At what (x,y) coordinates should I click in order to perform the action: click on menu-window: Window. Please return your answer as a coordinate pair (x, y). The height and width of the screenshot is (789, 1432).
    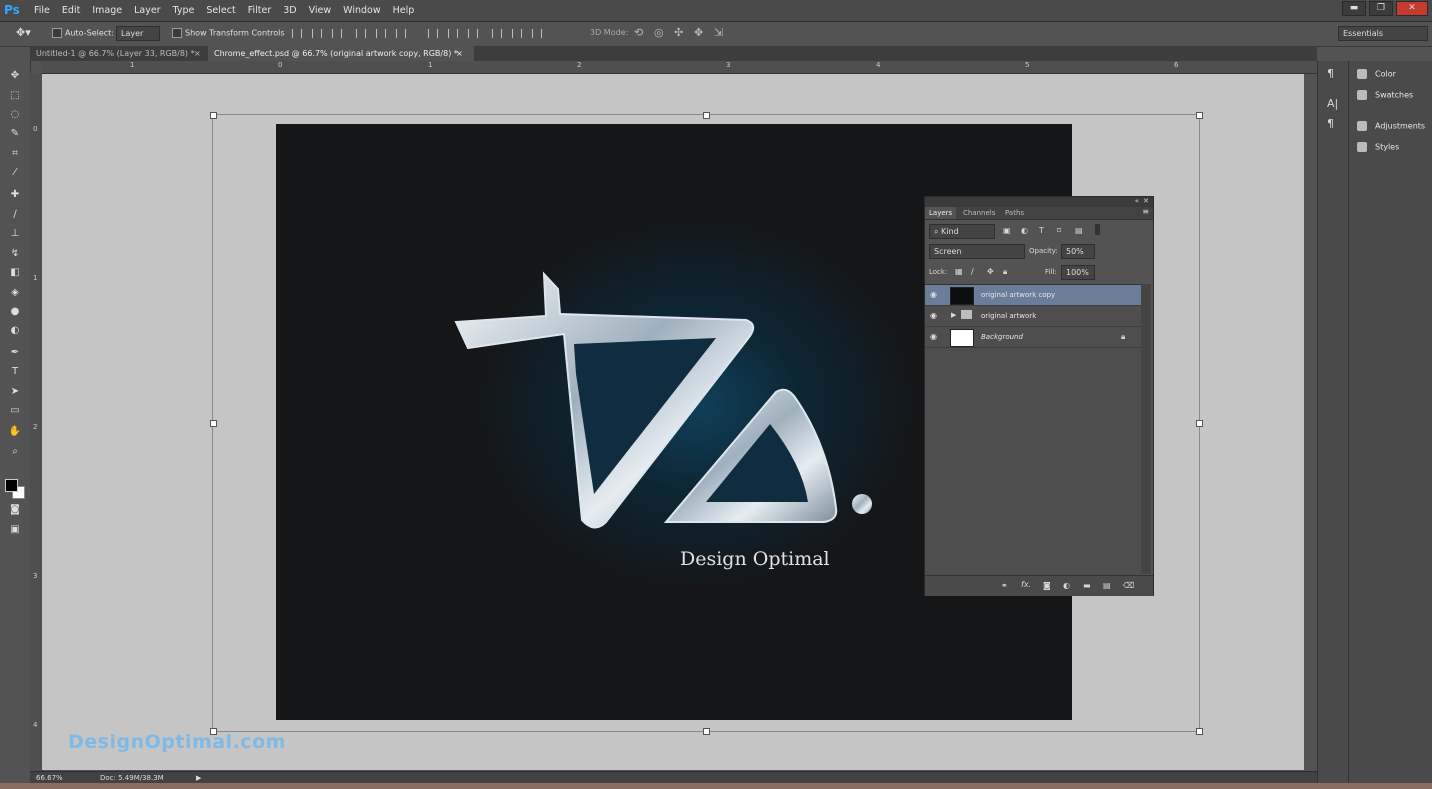
    Looking at the image, I should click on (361, 10).